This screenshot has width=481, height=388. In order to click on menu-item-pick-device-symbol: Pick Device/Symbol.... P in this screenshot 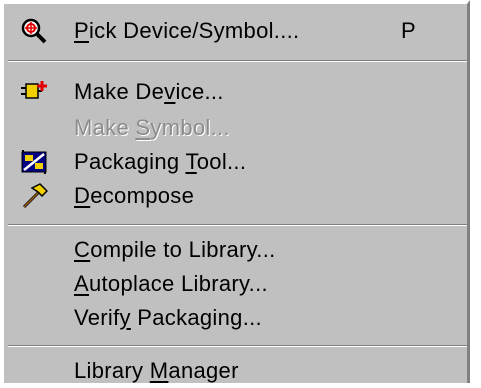, I will do `click(235, 31)`.